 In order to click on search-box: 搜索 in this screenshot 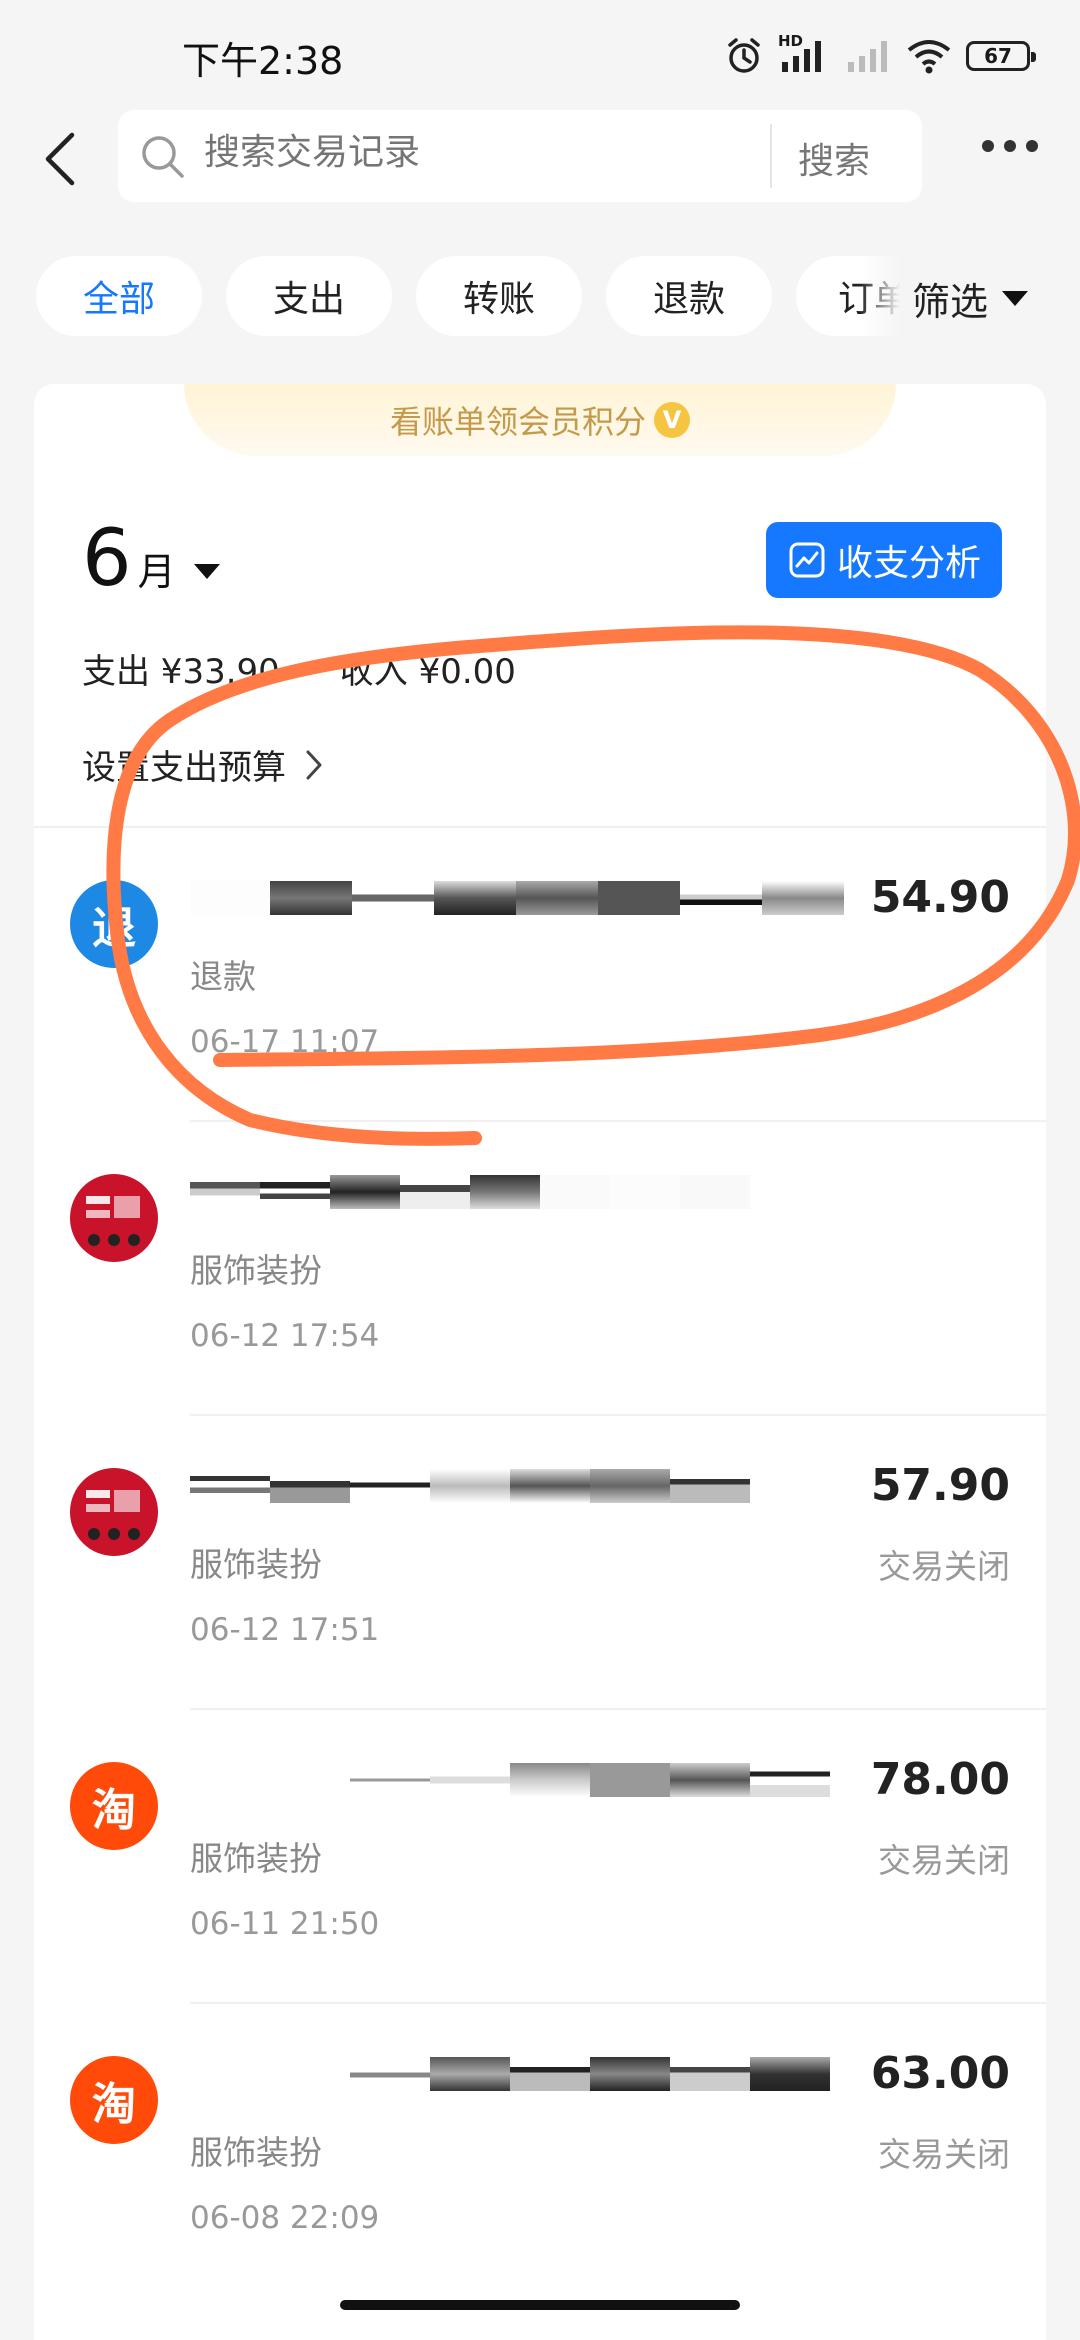, I will do `click(520, 156)`.